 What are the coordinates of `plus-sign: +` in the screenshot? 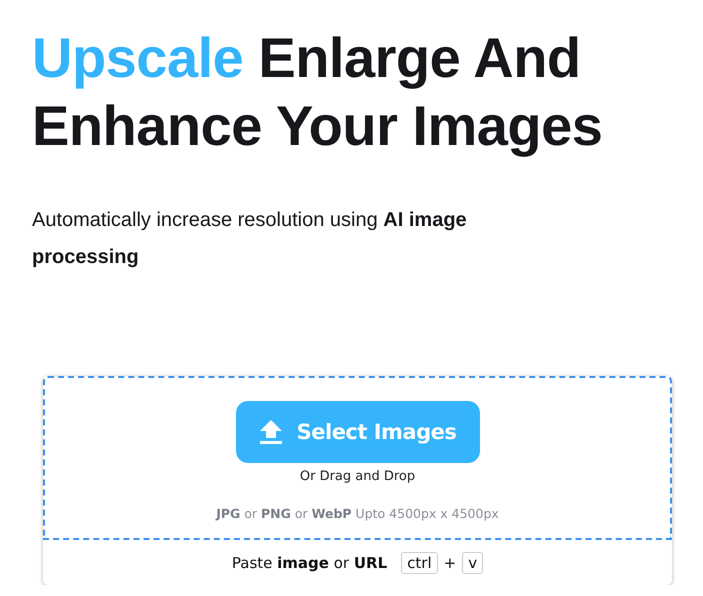 It's located at (450, 563).